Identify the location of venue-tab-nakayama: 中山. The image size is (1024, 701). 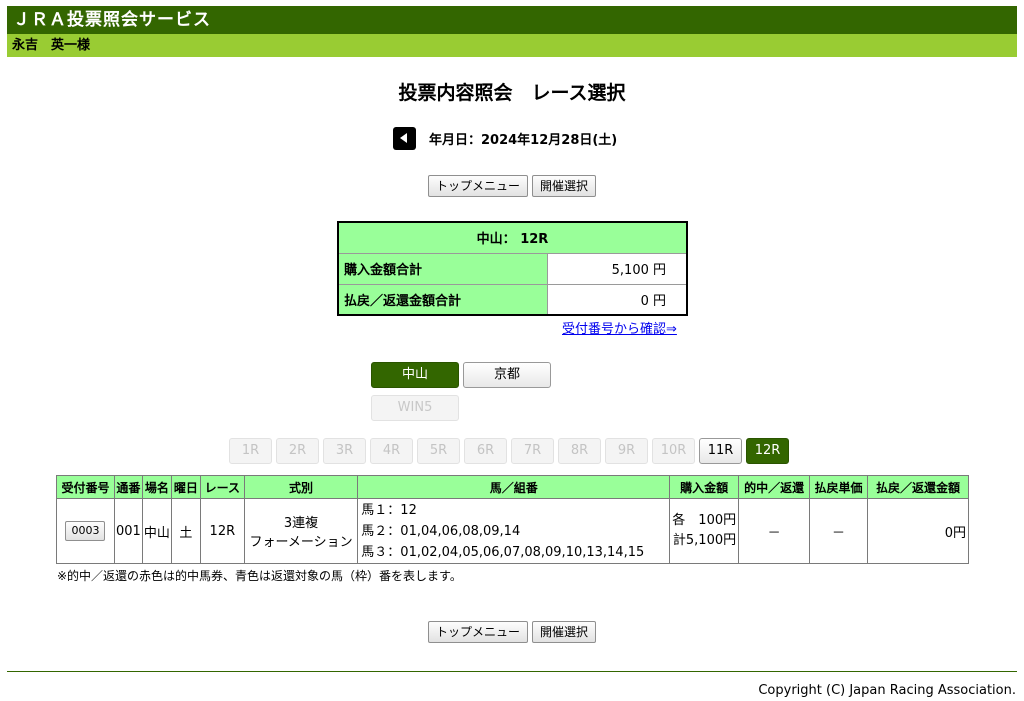
(415, 375).